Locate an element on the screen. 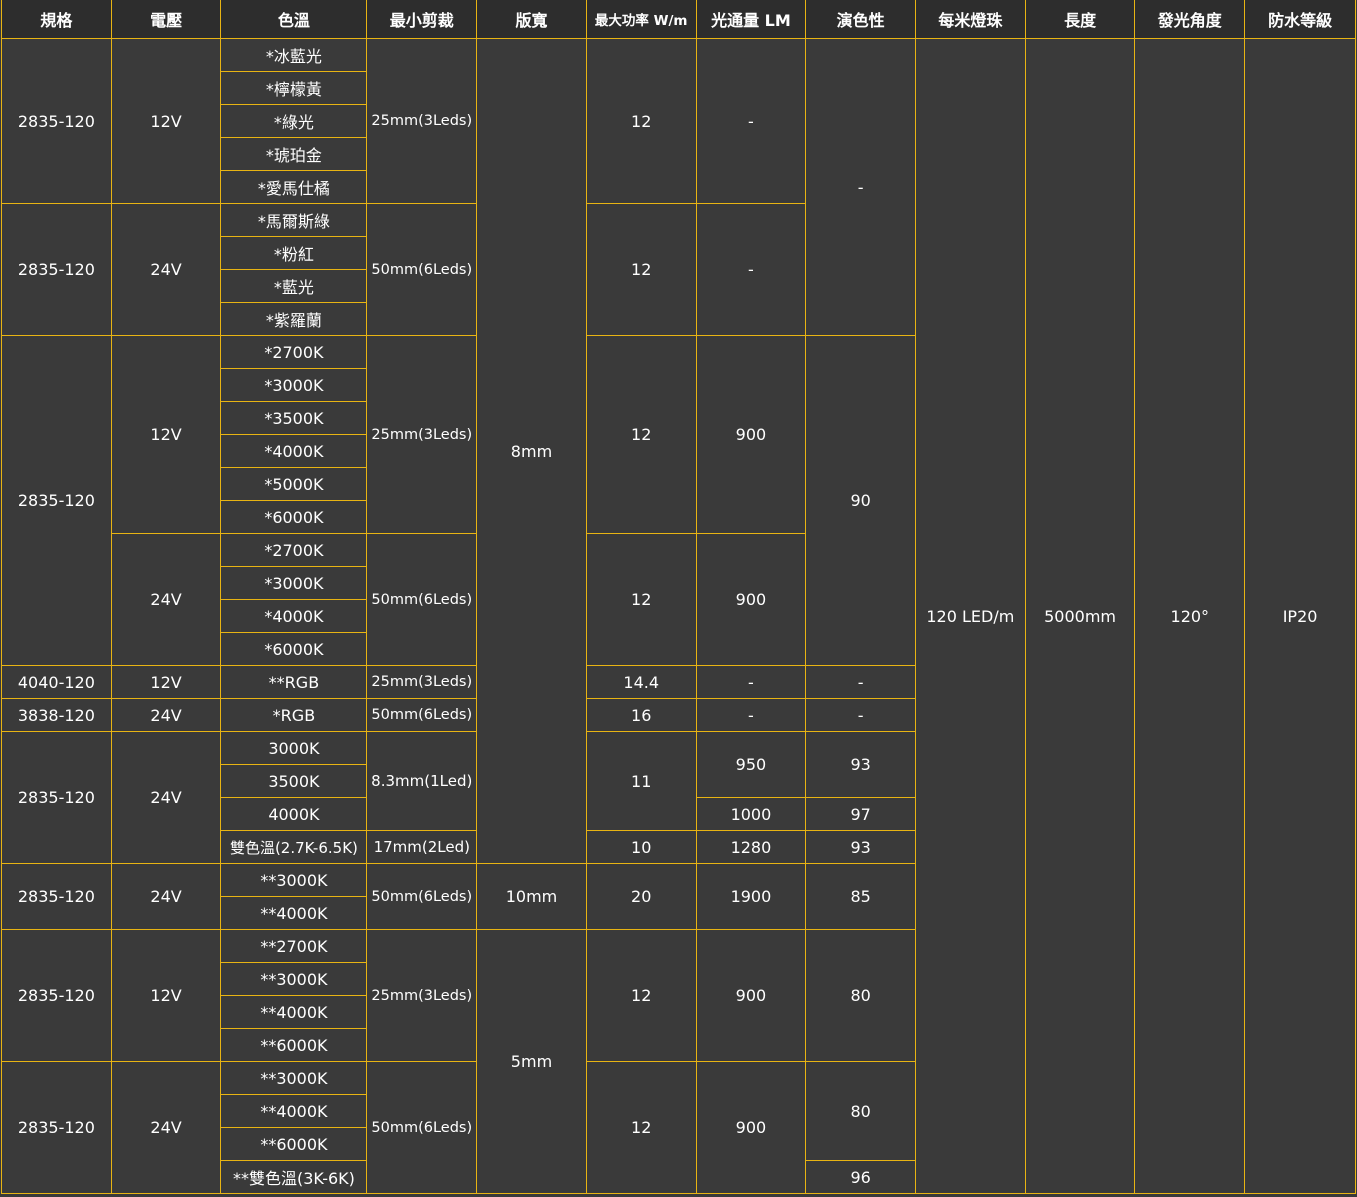 The width and height of the screenshot is (1357, 1197). cell-color: 3000K is located at coordinates (294, 748).